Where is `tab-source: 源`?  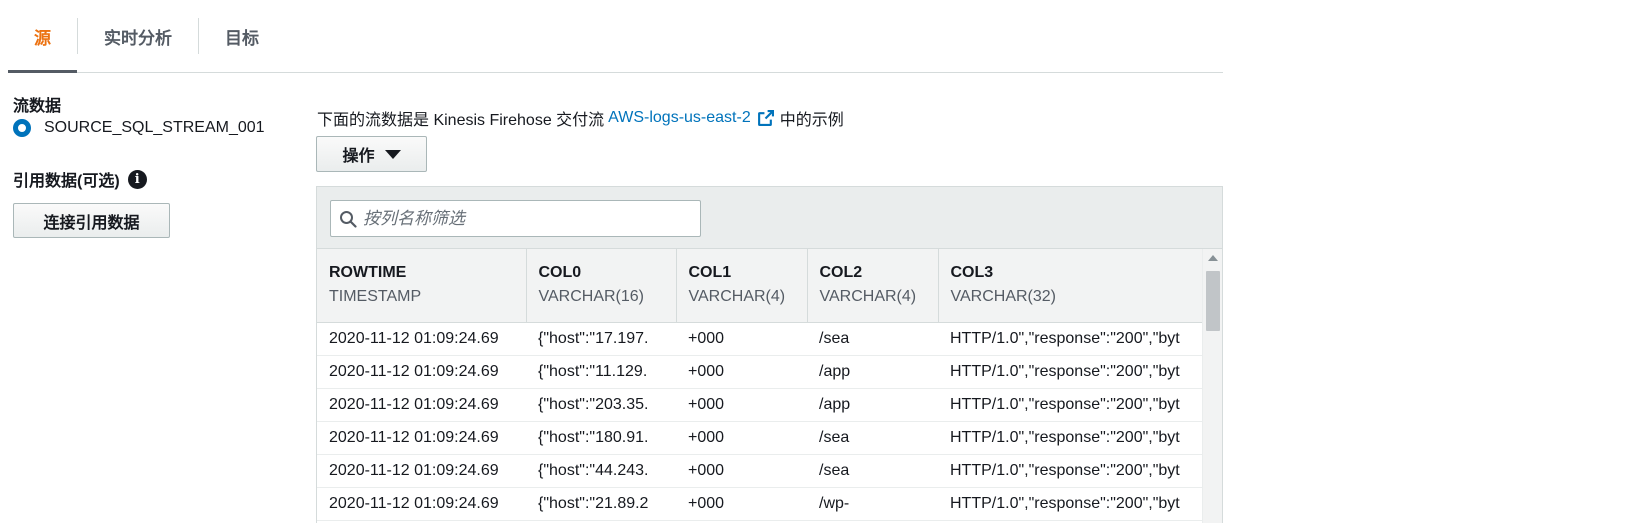
tab-source: 源 is located at coordinates (42, 36).